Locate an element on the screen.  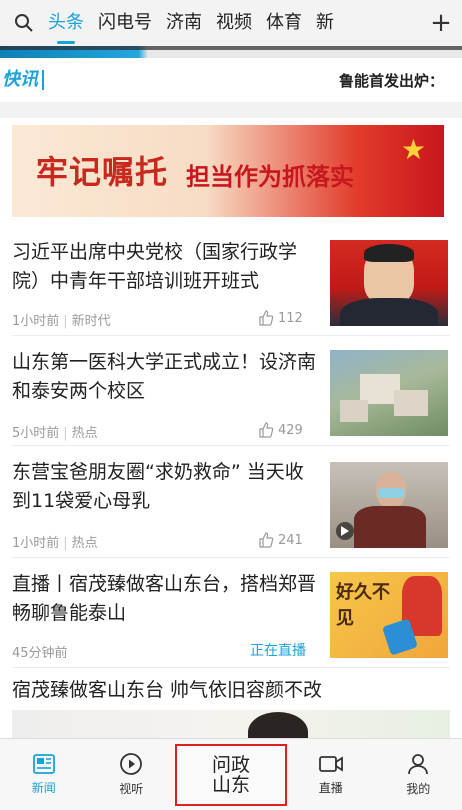
tab-sports: 体育 is located at coordinates (284, 23).